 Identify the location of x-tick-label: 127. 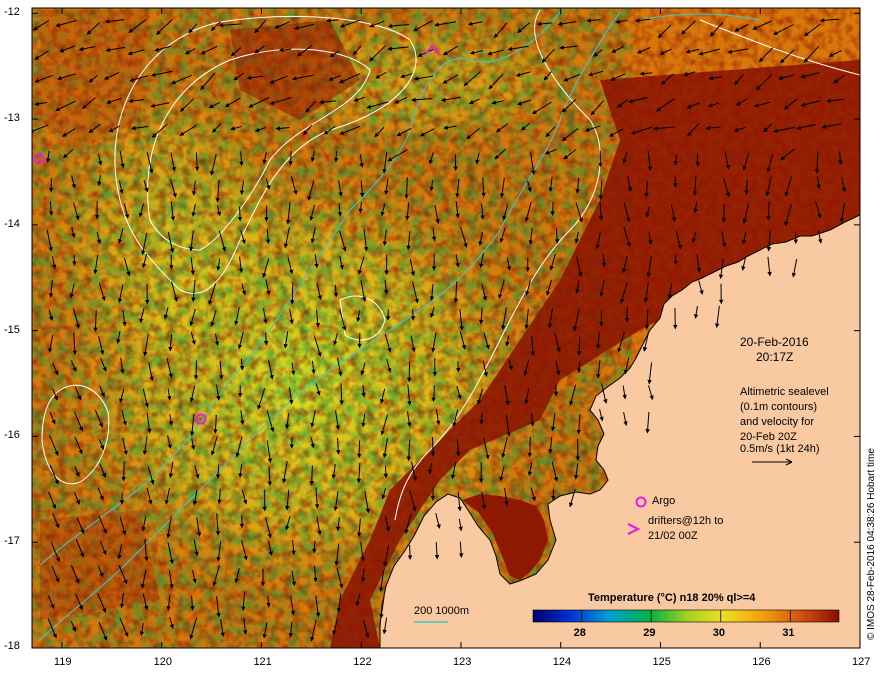
(861, 662).